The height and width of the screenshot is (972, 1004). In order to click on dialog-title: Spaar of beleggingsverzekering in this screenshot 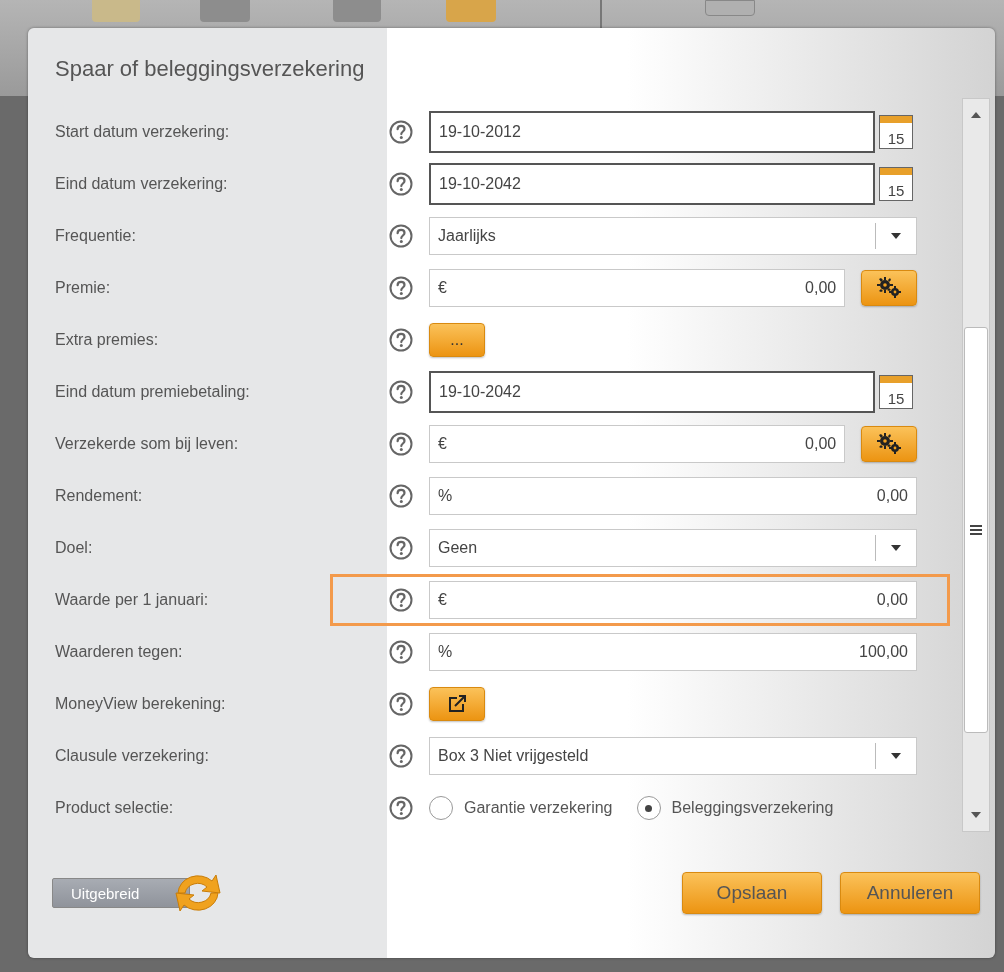, I will do `click(210, 69)`.